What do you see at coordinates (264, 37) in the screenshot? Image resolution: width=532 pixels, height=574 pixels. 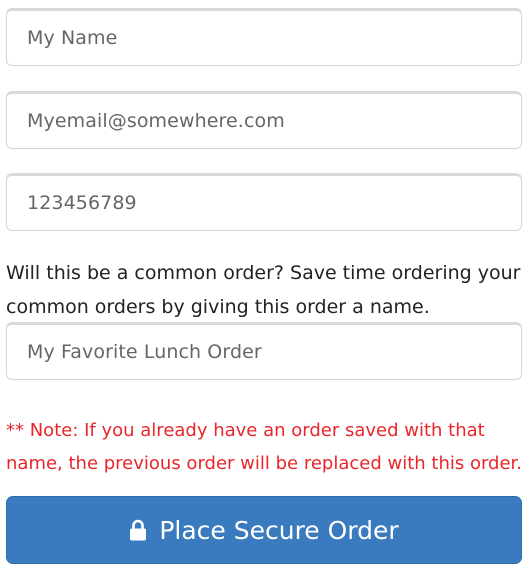 I see `name-field: My Name` at bounding box center [264, 37].